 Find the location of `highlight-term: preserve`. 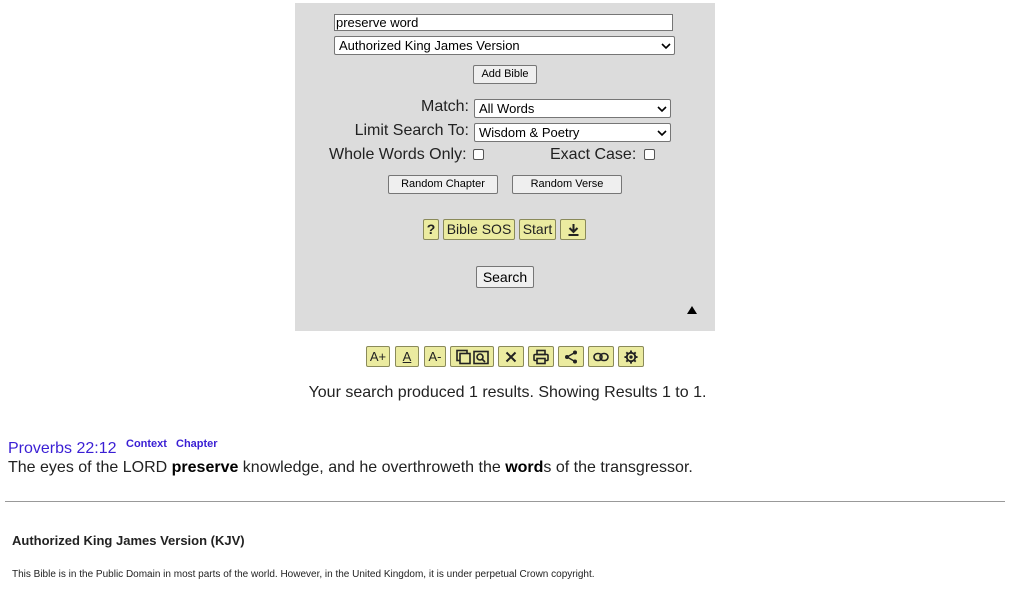

highlight-term: preserve is located at coordinates (205, 467).